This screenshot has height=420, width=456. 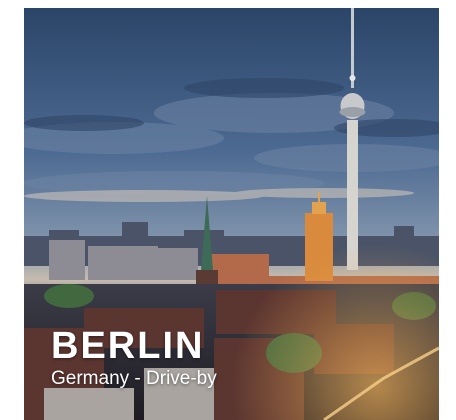 What do you see at coordinates (134, 378) in the screenshot?
I see `city-subtitle: Germany - Drive-by` at bounding box center [134, 378].